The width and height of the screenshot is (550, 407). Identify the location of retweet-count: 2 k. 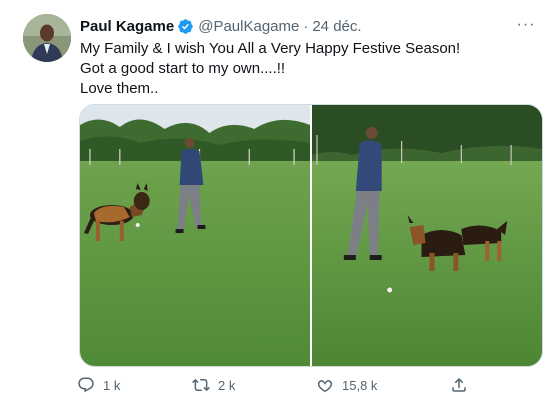
(227, 385).